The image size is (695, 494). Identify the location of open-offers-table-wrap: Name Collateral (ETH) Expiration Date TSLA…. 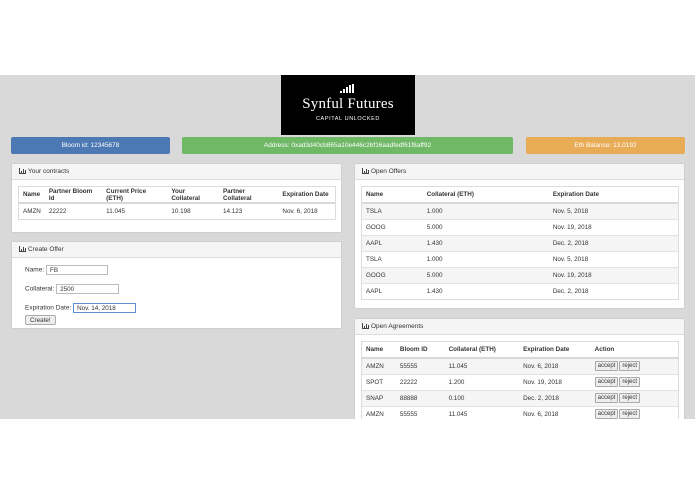
(520, 243).